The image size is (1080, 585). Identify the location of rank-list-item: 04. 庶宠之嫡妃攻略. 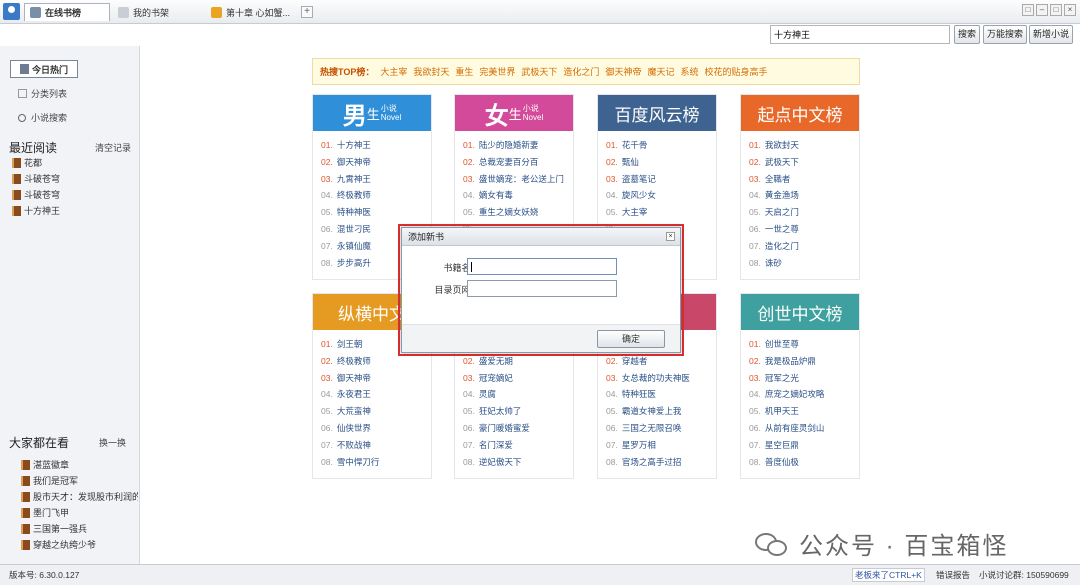
(804, 396).